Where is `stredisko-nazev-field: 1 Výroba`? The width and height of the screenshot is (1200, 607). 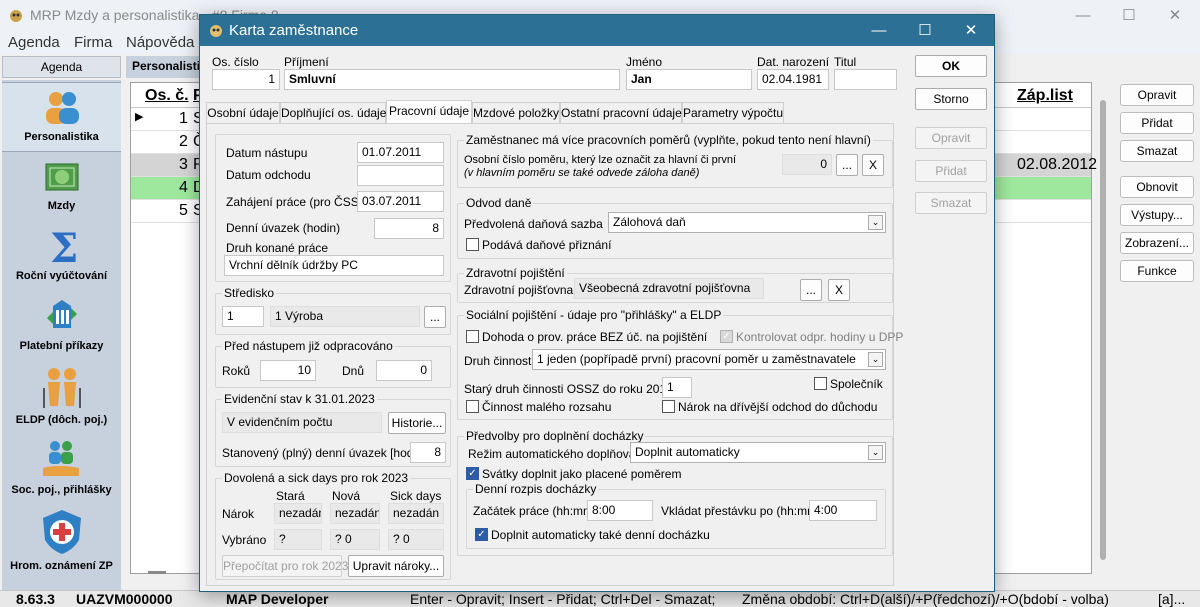
stredisko-nazev-field: 1 Výroba is located at coordinates (345, 316).